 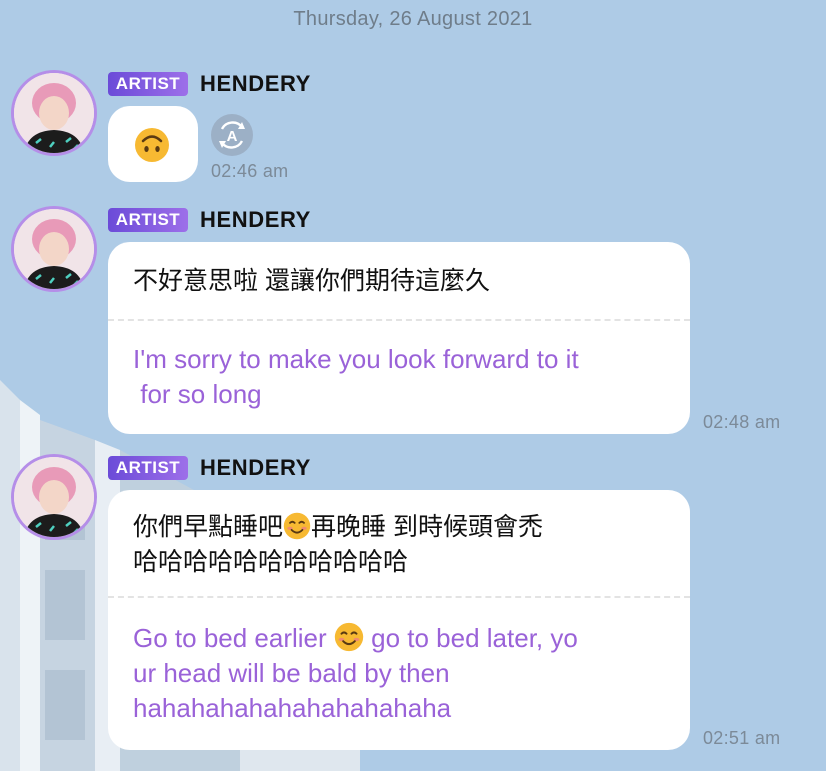 I want to click on message-time: 02:51 am, so click(x=742, y=738).